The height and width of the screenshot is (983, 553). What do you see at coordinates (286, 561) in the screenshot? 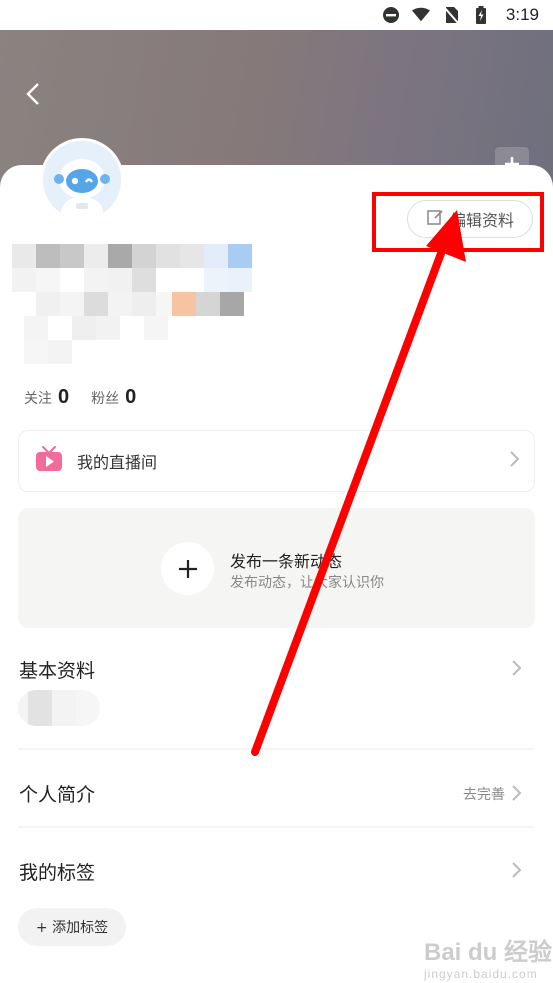
I see `new-post-title: 发布一条新动态` at bounding box center [286, 561].